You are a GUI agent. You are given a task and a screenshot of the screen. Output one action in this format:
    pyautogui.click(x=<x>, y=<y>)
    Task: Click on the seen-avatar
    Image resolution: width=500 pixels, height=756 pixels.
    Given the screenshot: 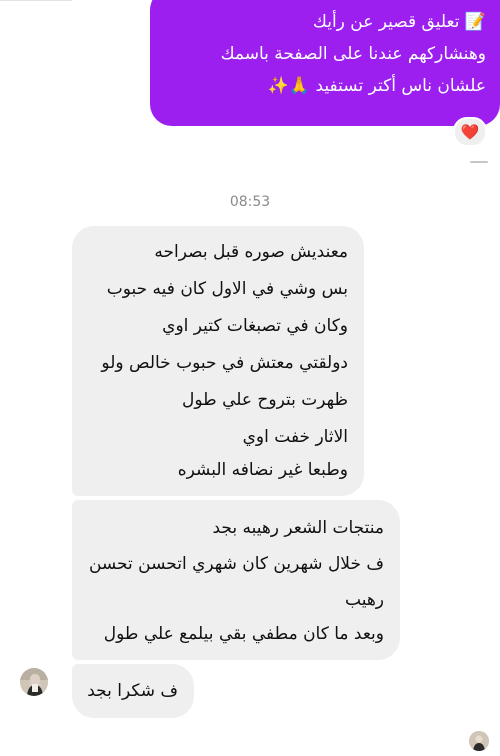 What is the action you would take?
    pyautogui.click(x=479, y=741)
    